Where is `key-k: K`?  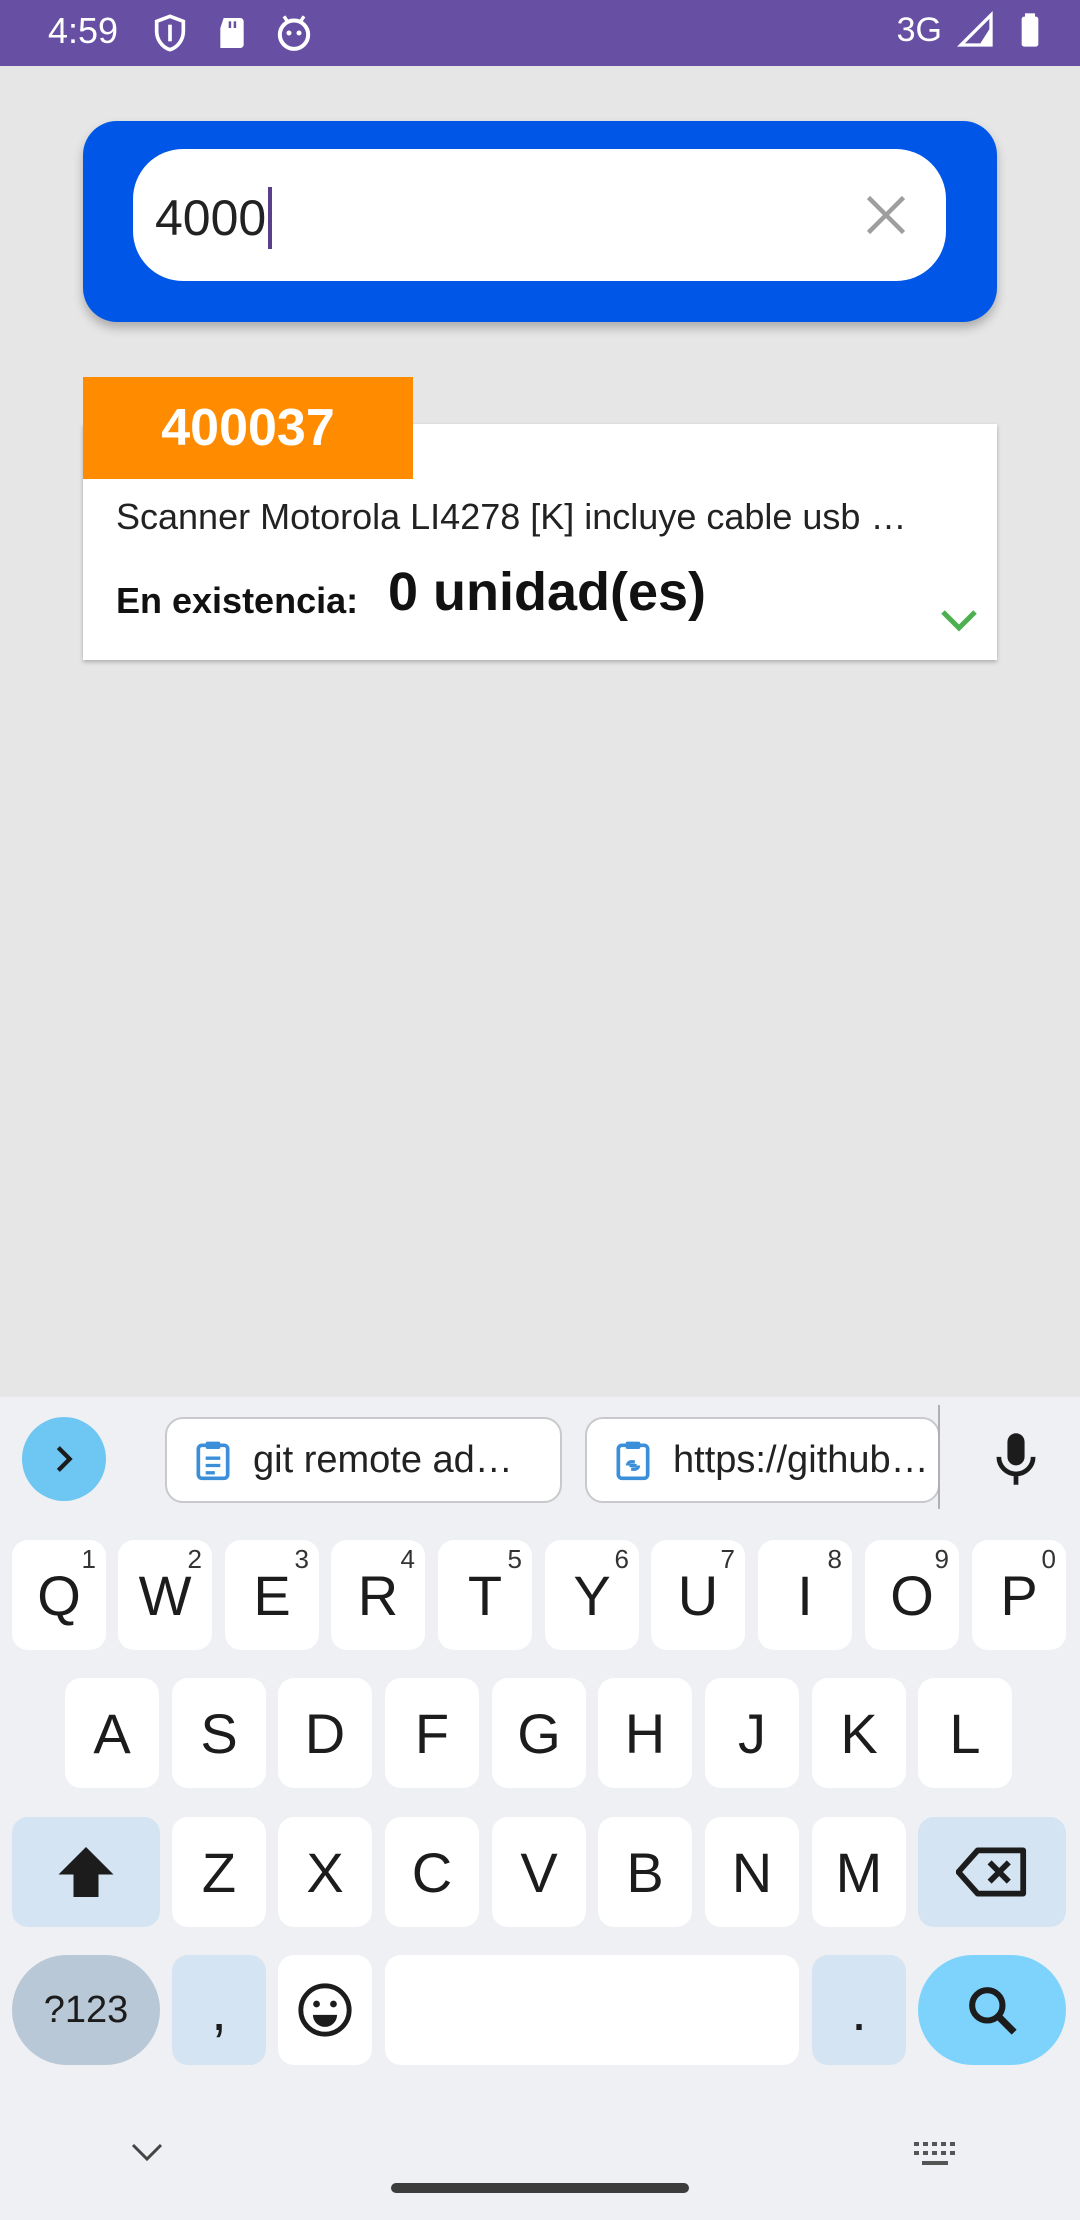
key-k: K is located at coordinates (859, 1733).